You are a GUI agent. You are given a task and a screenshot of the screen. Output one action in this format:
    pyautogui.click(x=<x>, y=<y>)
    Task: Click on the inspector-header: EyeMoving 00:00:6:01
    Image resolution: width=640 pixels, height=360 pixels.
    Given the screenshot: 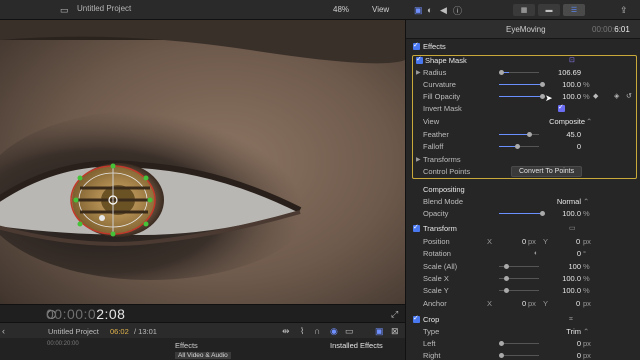 What is the action you would take?
    pyautogui.click(x=523, y=29)
    